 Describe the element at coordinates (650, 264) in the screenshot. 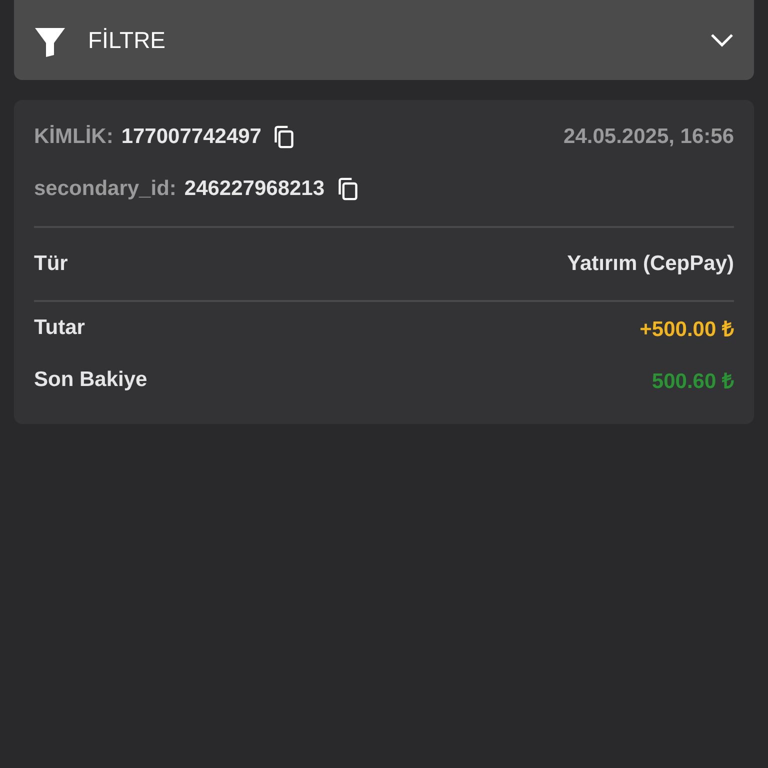

I see `type-value: Yatırım (CepPay)` at that location.